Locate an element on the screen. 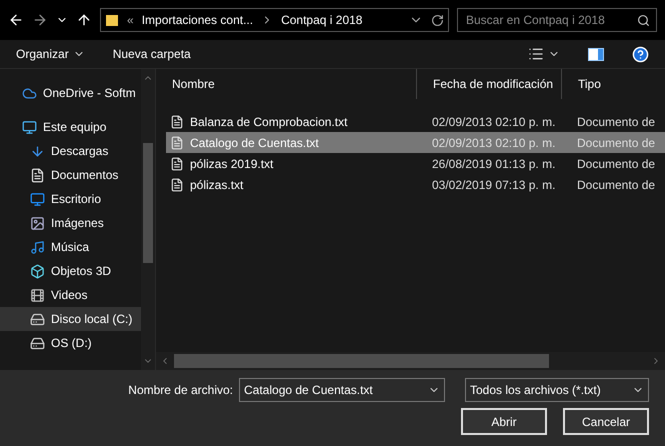  folder-icon is located at coordinates (112, 20).